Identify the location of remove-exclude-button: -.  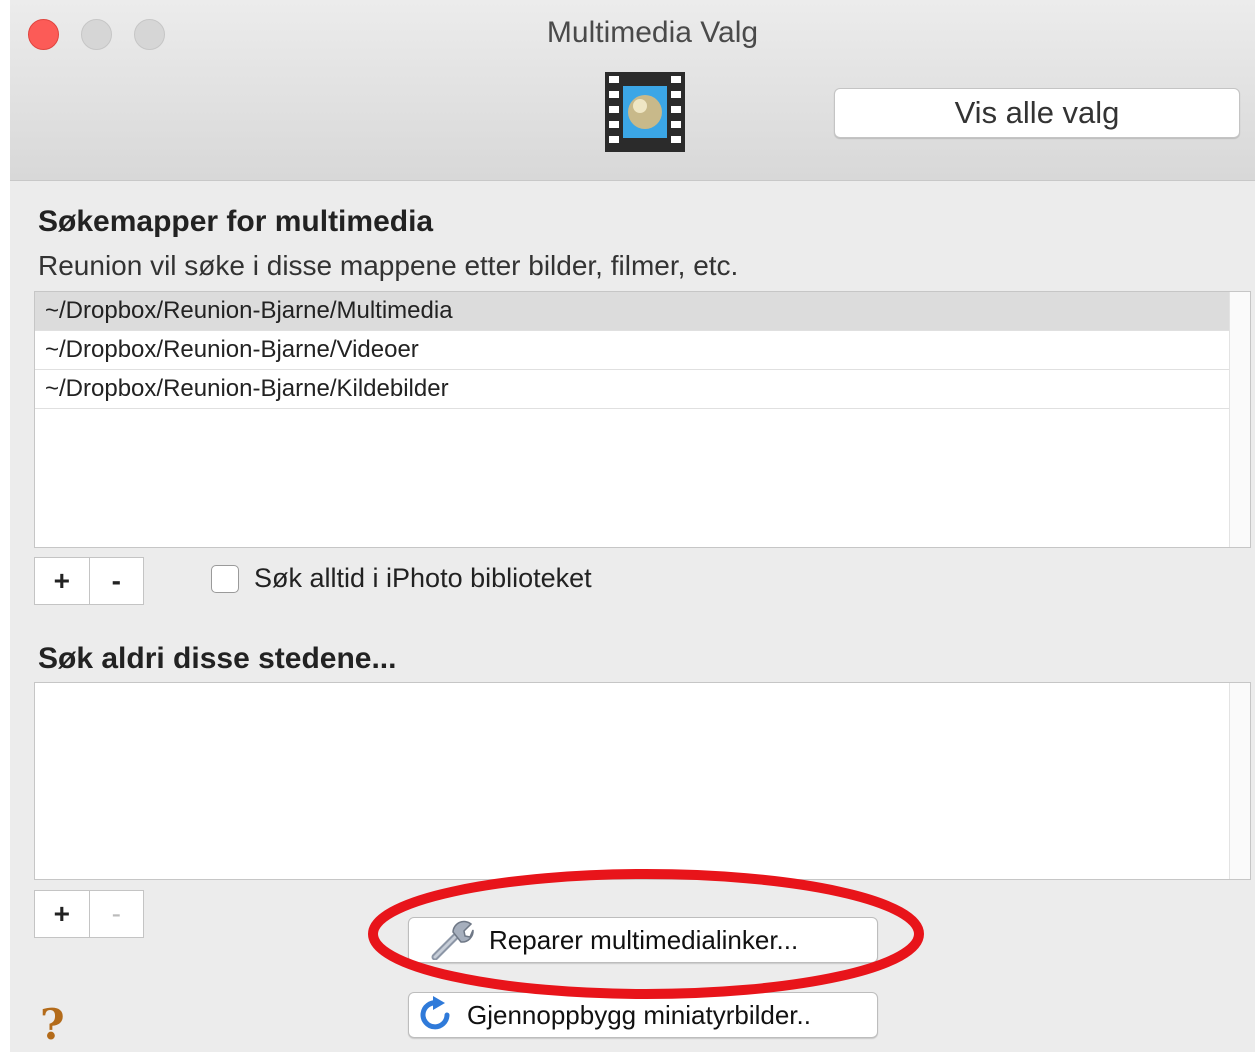
(117, 914).